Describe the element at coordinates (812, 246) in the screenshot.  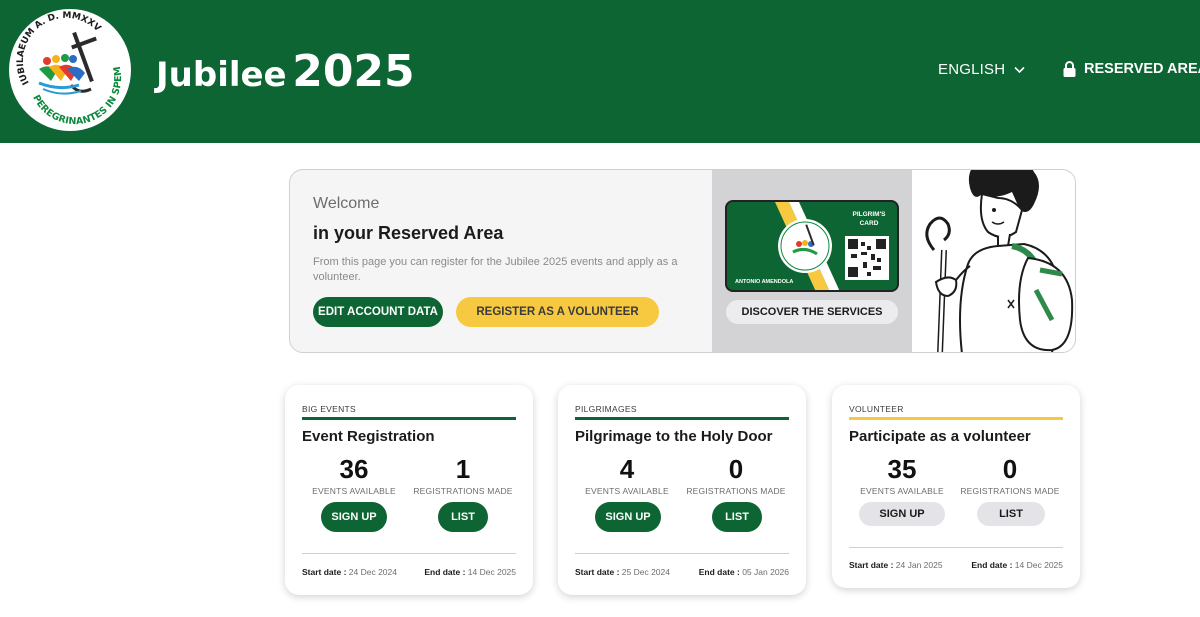
I see `pilgrim-card: PILGRIM'S CARD ANTONIO AMENDOLA` at that location.